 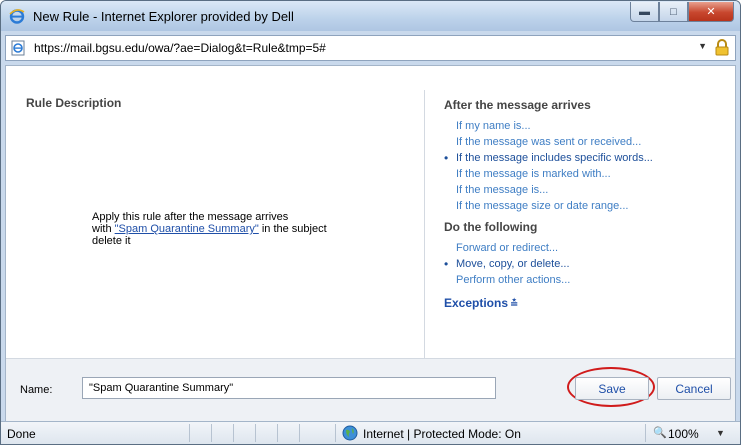 What do you see at coordinates (491, 227) in the screenshot?
I see `actions-heading: Do the following` at bounding box center [491, 227].